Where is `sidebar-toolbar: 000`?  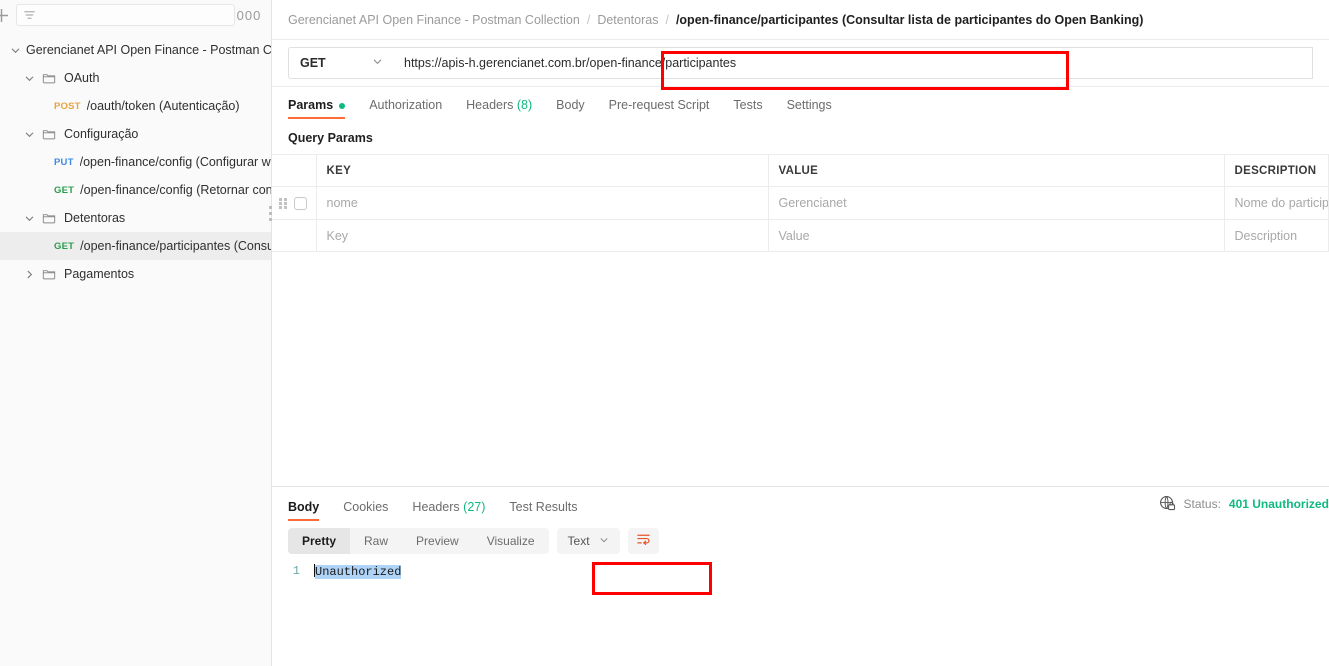 sidebar-toolbar: 000 is located at coordinates (135, 15).